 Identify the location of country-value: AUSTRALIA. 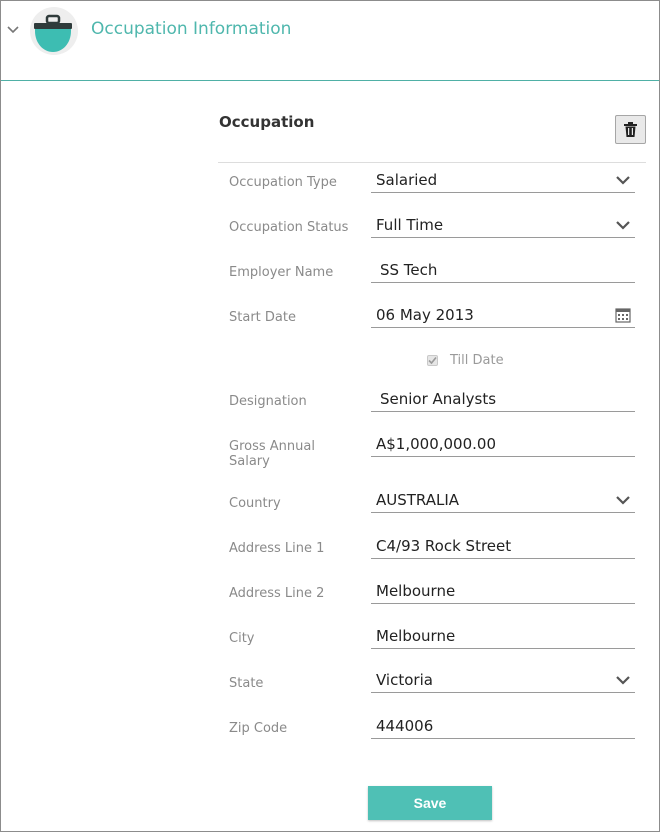
(418, 500).